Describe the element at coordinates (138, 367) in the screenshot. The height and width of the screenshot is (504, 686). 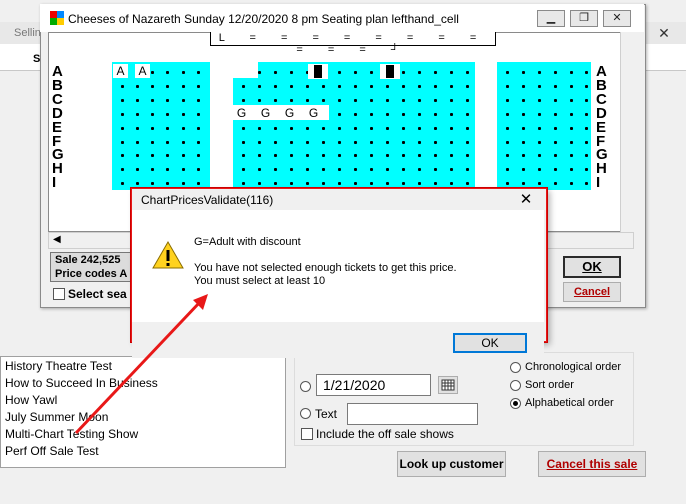
I see `arrow-line` at that location.